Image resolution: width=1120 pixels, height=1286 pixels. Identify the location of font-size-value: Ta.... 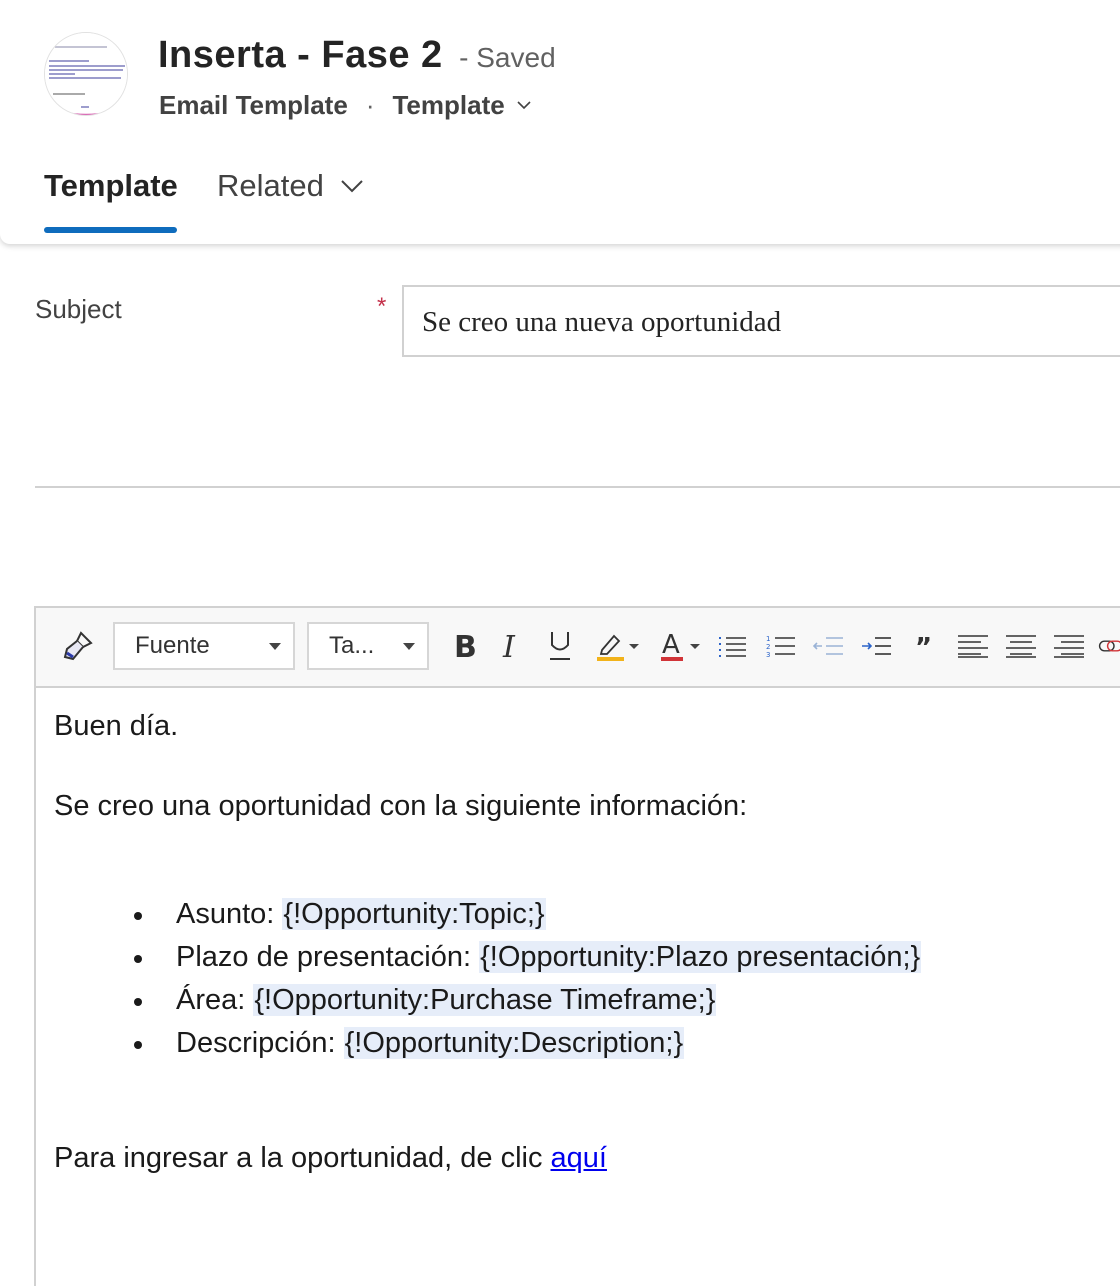
(352, 645).